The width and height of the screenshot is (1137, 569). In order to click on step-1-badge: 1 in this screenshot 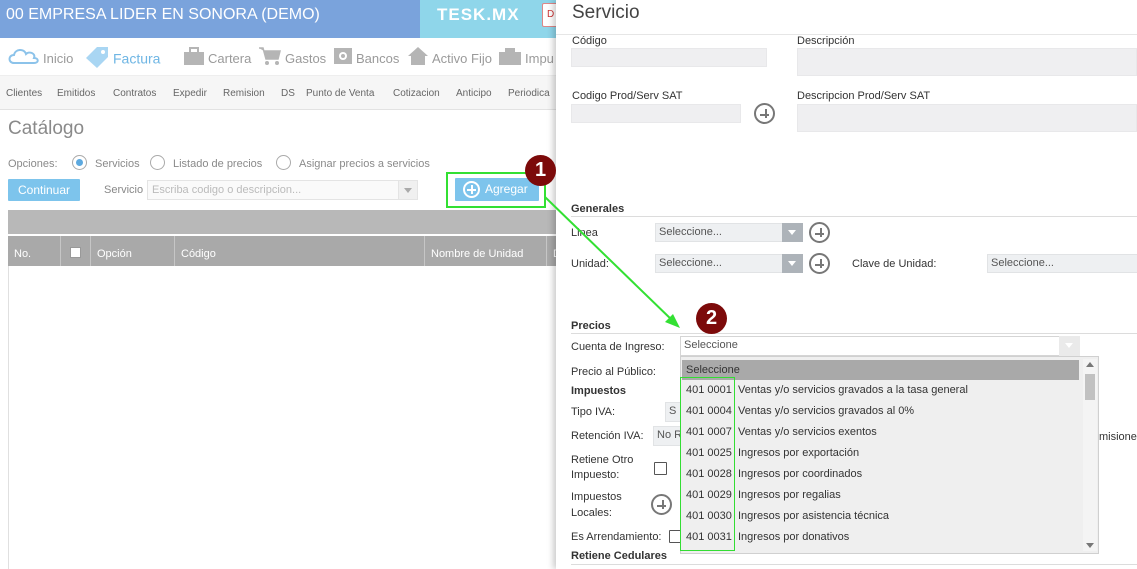, I will do `click(540, 170)`.